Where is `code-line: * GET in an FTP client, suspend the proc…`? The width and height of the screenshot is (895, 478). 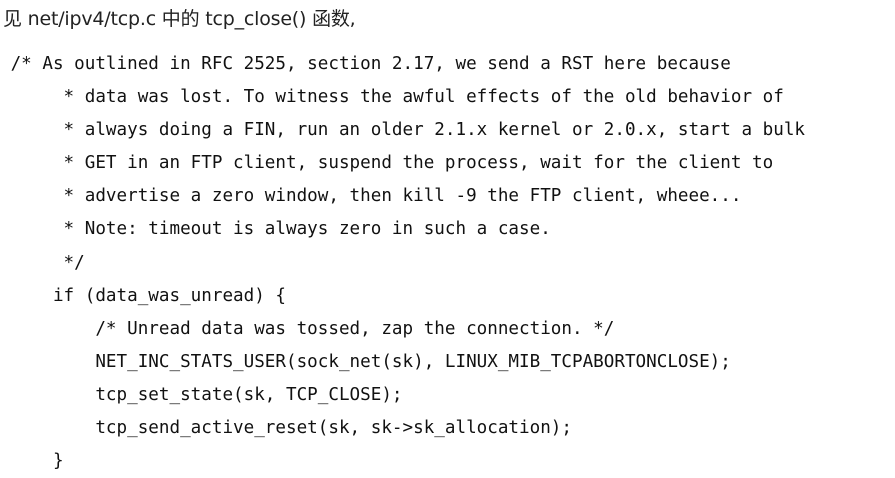
code-line: * GET in an FTP client, suspend the proc… is located at coordinates (387, 163).